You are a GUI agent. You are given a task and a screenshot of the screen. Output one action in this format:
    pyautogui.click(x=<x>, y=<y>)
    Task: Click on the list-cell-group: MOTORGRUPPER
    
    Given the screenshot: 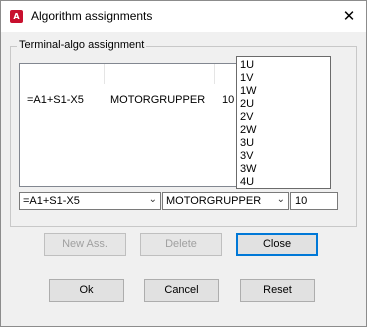 What is the action you would take?
    pyautogui.click(x=157, y=100)
    